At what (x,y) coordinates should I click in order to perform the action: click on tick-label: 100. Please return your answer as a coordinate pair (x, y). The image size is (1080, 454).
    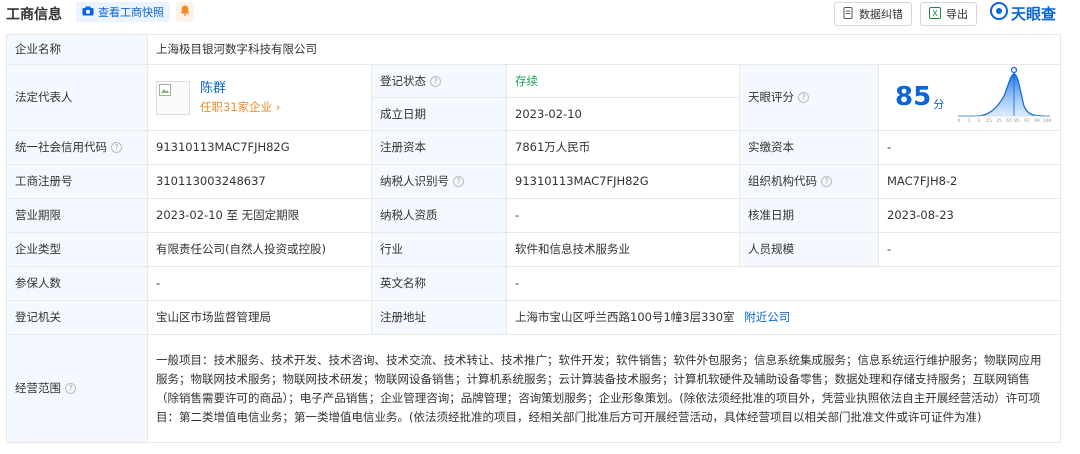
    Looking at the image, I should click on (1047, 121).